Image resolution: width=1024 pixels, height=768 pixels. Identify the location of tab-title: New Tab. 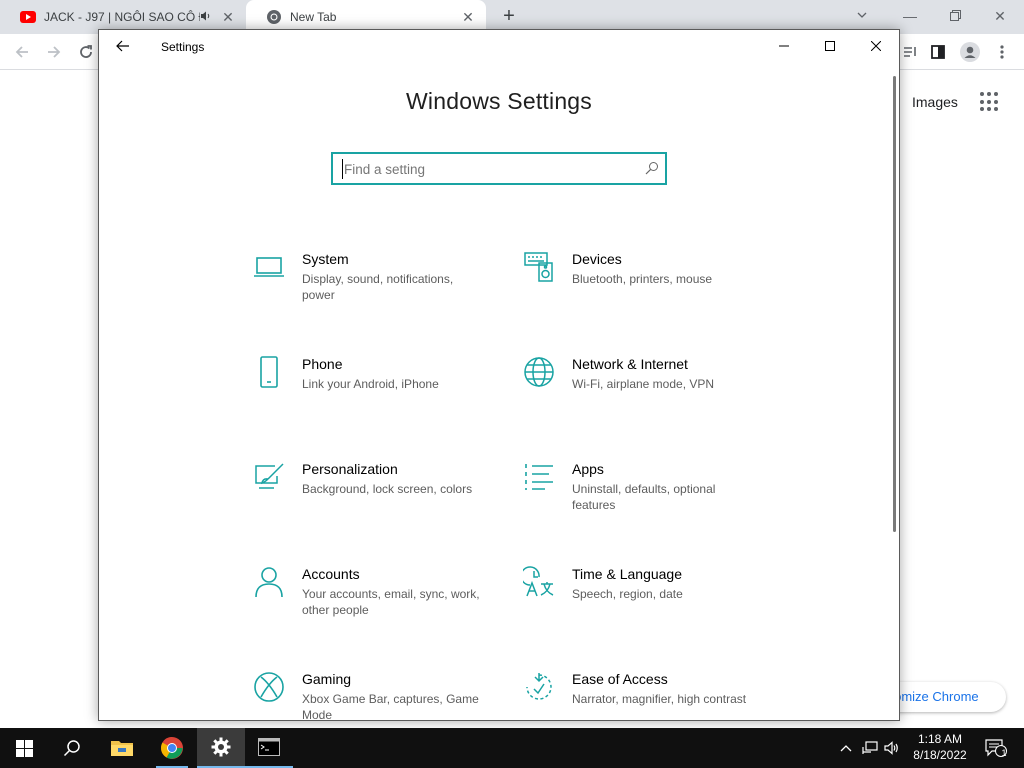
(313, 17).